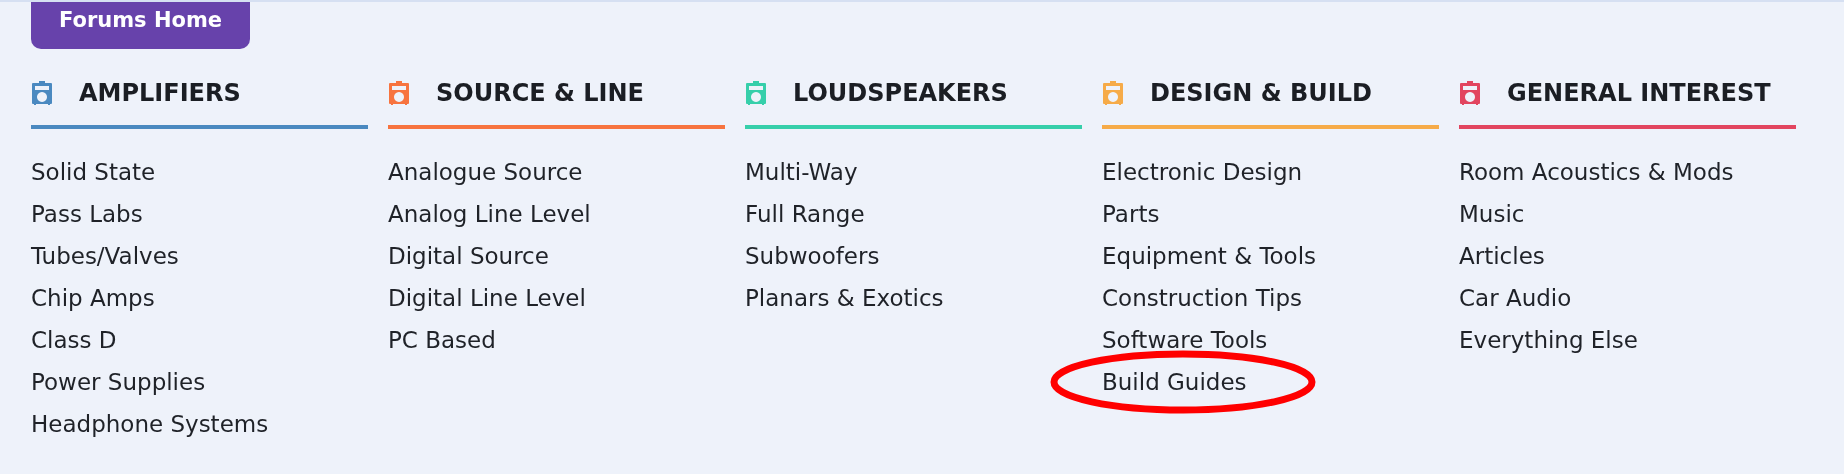  What do you see at coordinates (1596, 172) in the screenshot?
I see `forum-link: Room Acoustics & Mods` at bounding box center [1596, 172].